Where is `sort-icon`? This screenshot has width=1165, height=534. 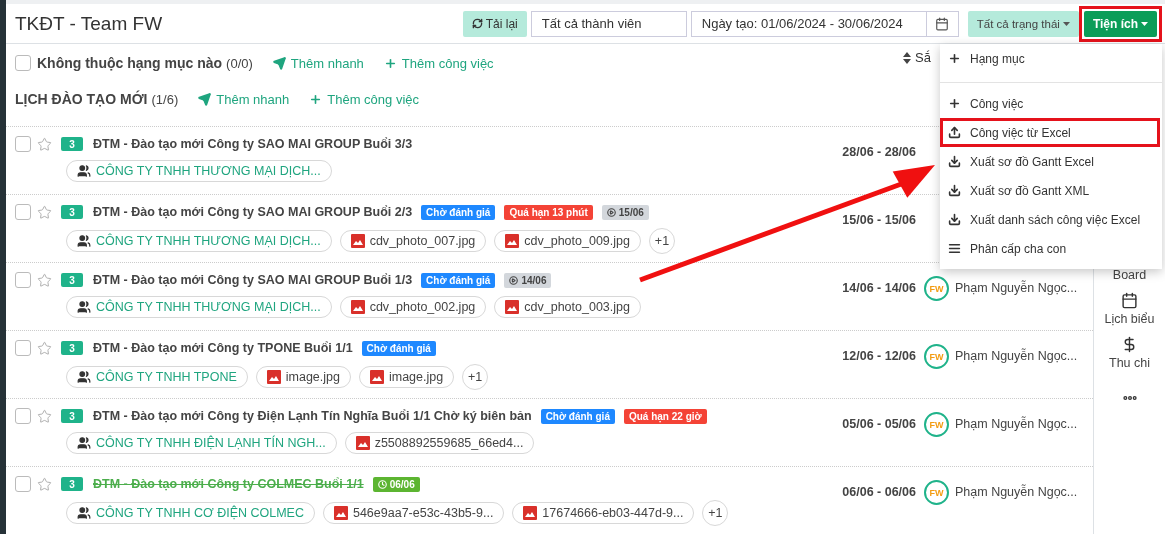 sort-icon is located at coordinates (907, 57).